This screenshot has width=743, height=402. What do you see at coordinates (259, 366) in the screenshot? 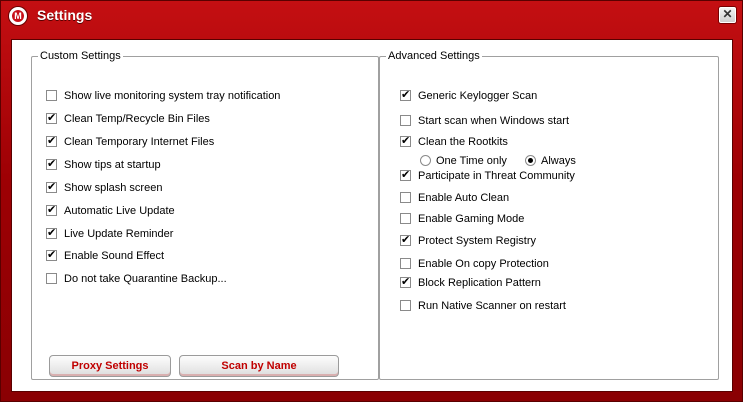
I see `scan-by-name-button: Scan by Name` at bounding box center [259, 366].